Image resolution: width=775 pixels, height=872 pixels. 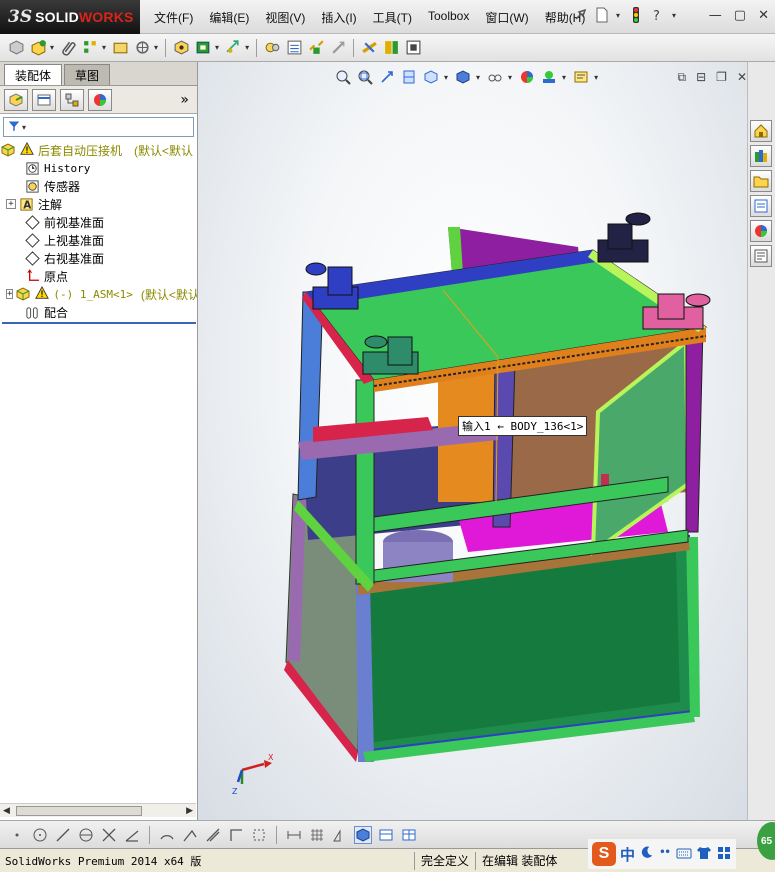 What do you see at coordinates (338, 48) in the screenshot?
I see `explode-line-sketch-icon` at bounding box center [338, 48].